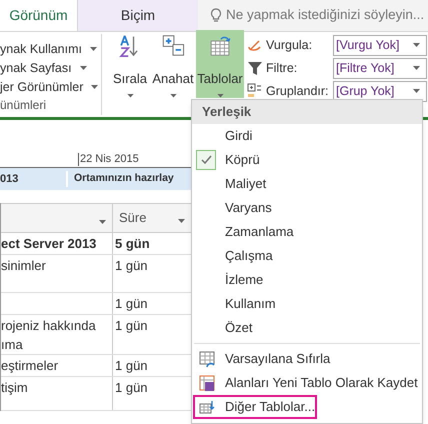 This screenshot has width=428, height=424. Describe the element at coordinates (298, 91) in the screenshot. I see `field-label: Gruplandır:` at that location.